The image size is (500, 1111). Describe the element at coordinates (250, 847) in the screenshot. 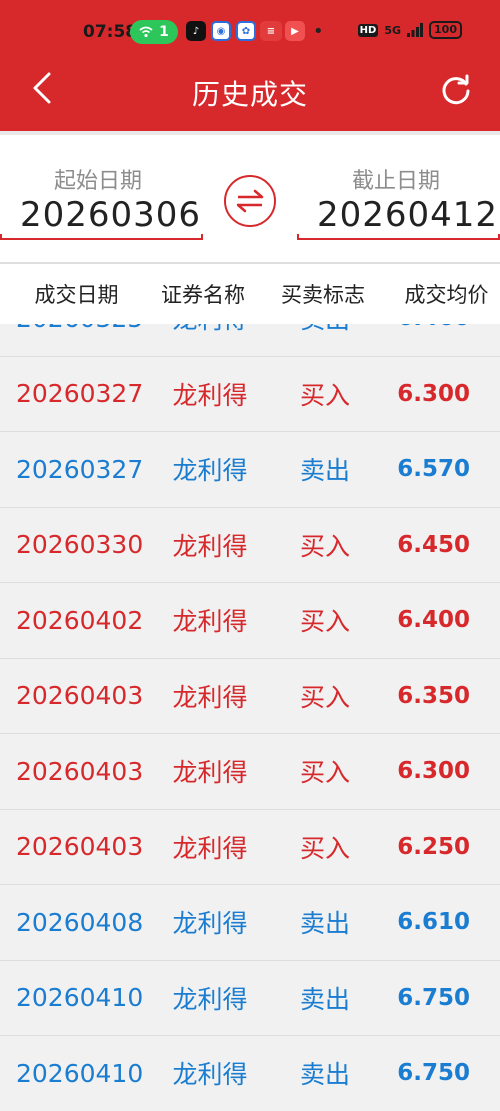

I see `table-row: 20260403 龙利得 买入 6.250` at that location.